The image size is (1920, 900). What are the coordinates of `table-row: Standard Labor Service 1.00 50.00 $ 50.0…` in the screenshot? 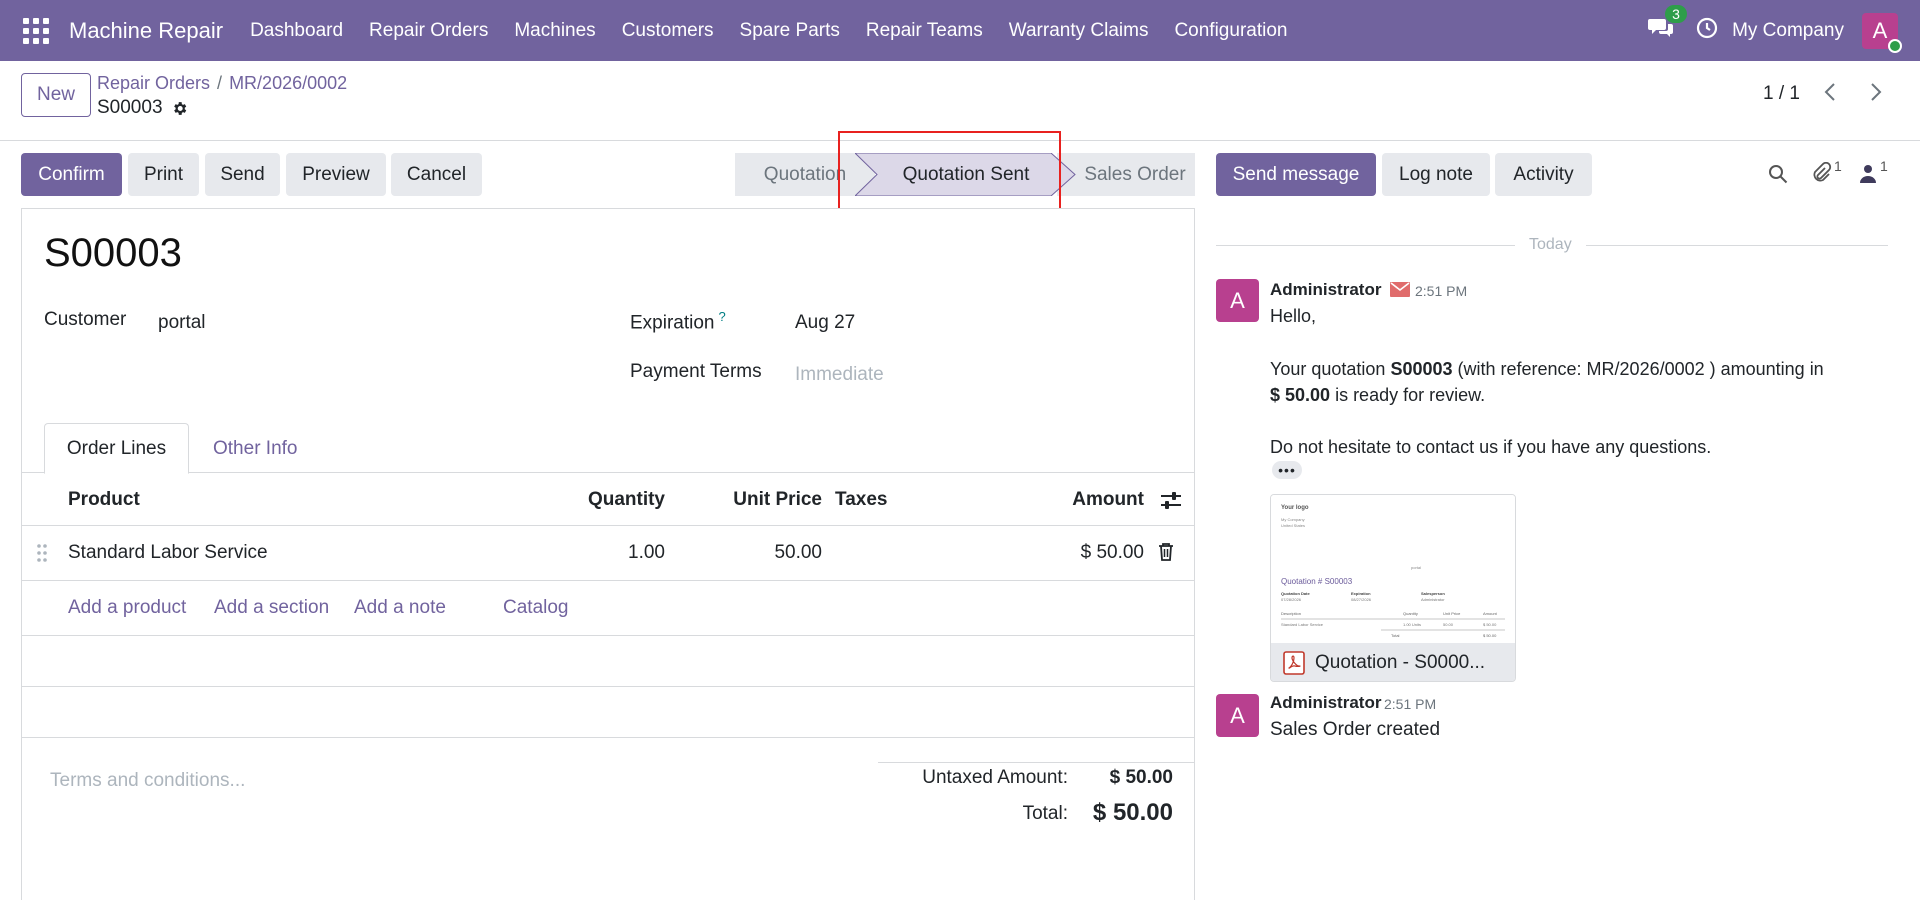 It's located at (608, 553).